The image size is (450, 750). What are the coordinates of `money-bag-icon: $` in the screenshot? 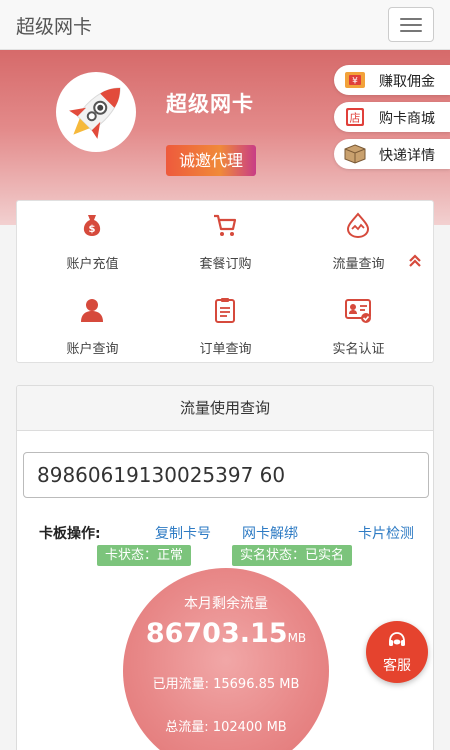 It's located at (92, 225).